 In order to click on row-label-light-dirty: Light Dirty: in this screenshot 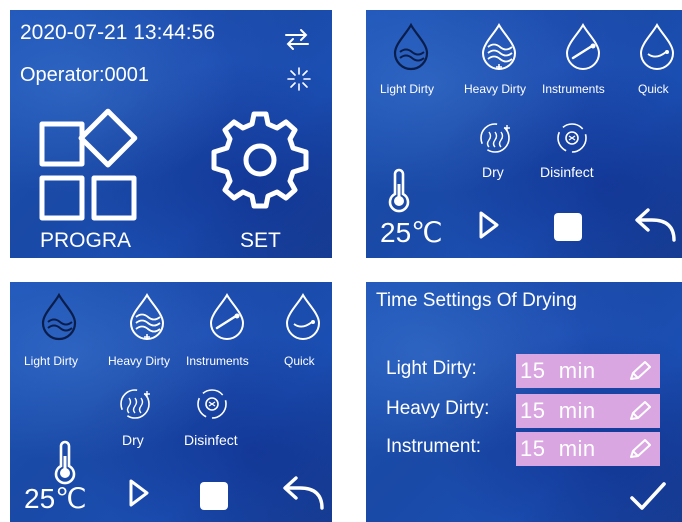, I will do `click(431, 368)`.